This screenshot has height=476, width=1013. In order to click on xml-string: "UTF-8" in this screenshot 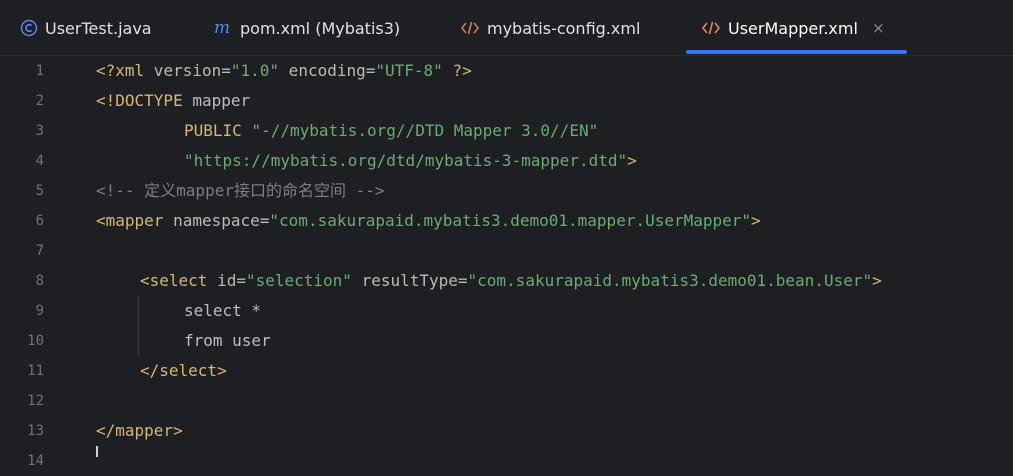, I will do `click(409, 70)`.